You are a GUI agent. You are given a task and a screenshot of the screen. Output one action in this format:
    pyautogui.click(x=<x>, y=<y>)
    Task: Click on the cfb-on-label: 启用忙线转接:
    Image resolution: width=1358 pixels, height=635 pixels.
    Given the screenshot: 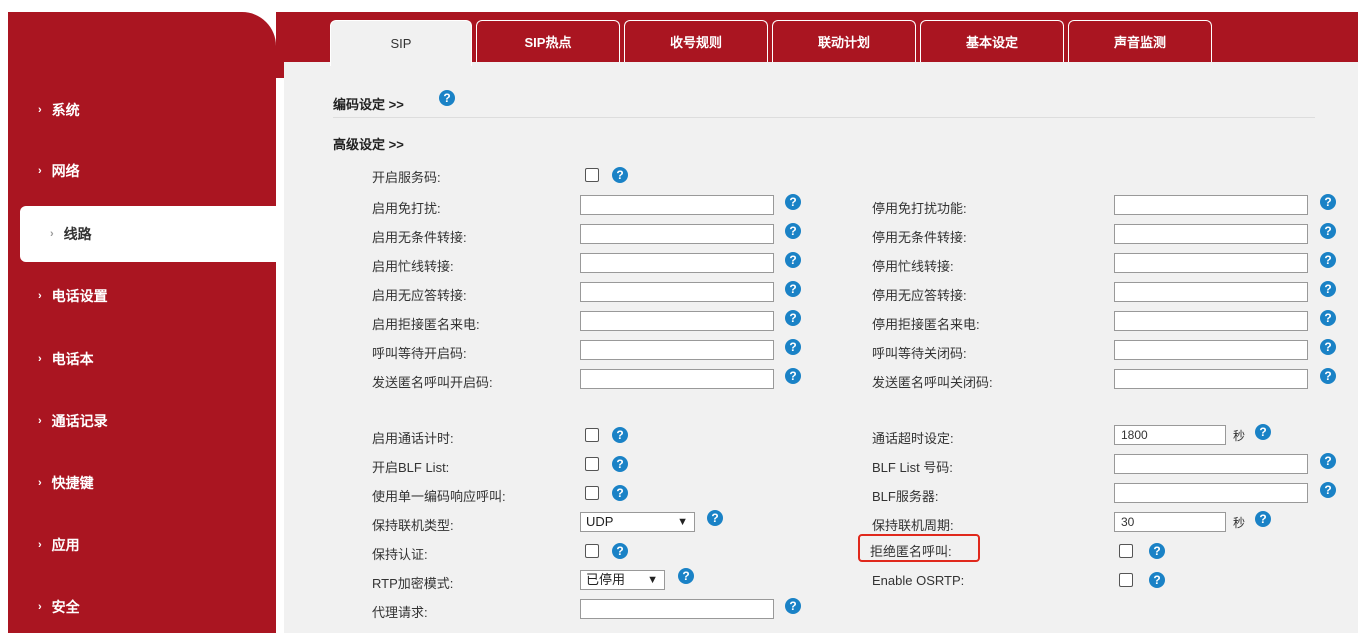 What is the action you would take?
    pyautogui.click(x=413, y=266)
    